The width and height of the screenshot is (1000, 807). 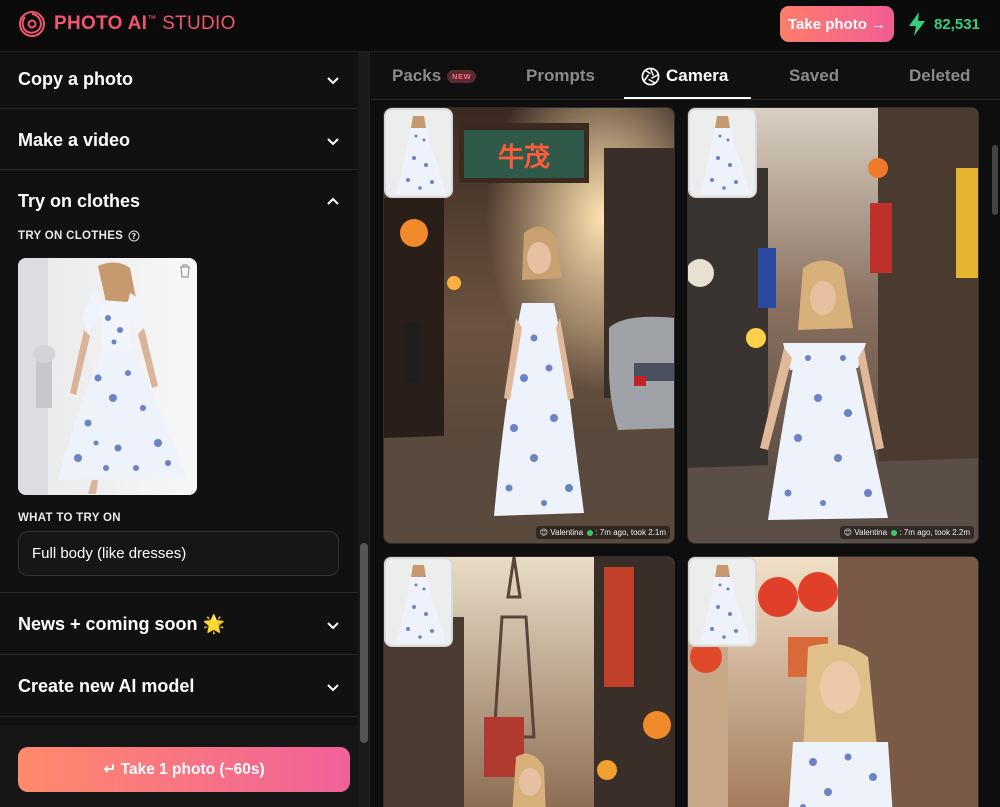 What do you see at coordinates (500, 26) in the screenshot?
I see `top-bar: PHOTO AI™ STUDIO Take photo → 82,531` at bounding box center [500, 26].